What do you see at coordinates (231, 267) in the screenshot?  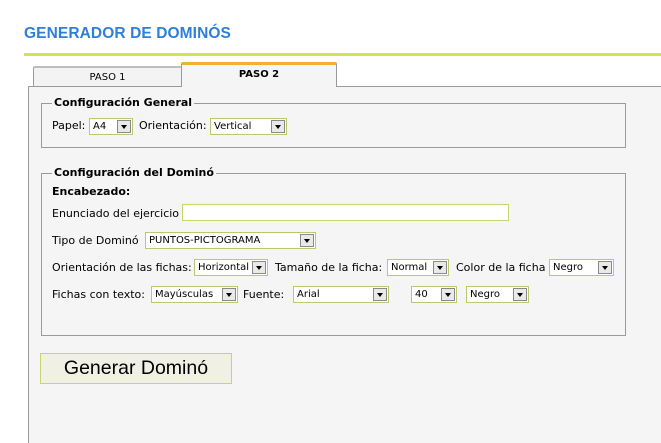 I see `tile-orientation-select: Horizontal` at bounding box center [231, 267].